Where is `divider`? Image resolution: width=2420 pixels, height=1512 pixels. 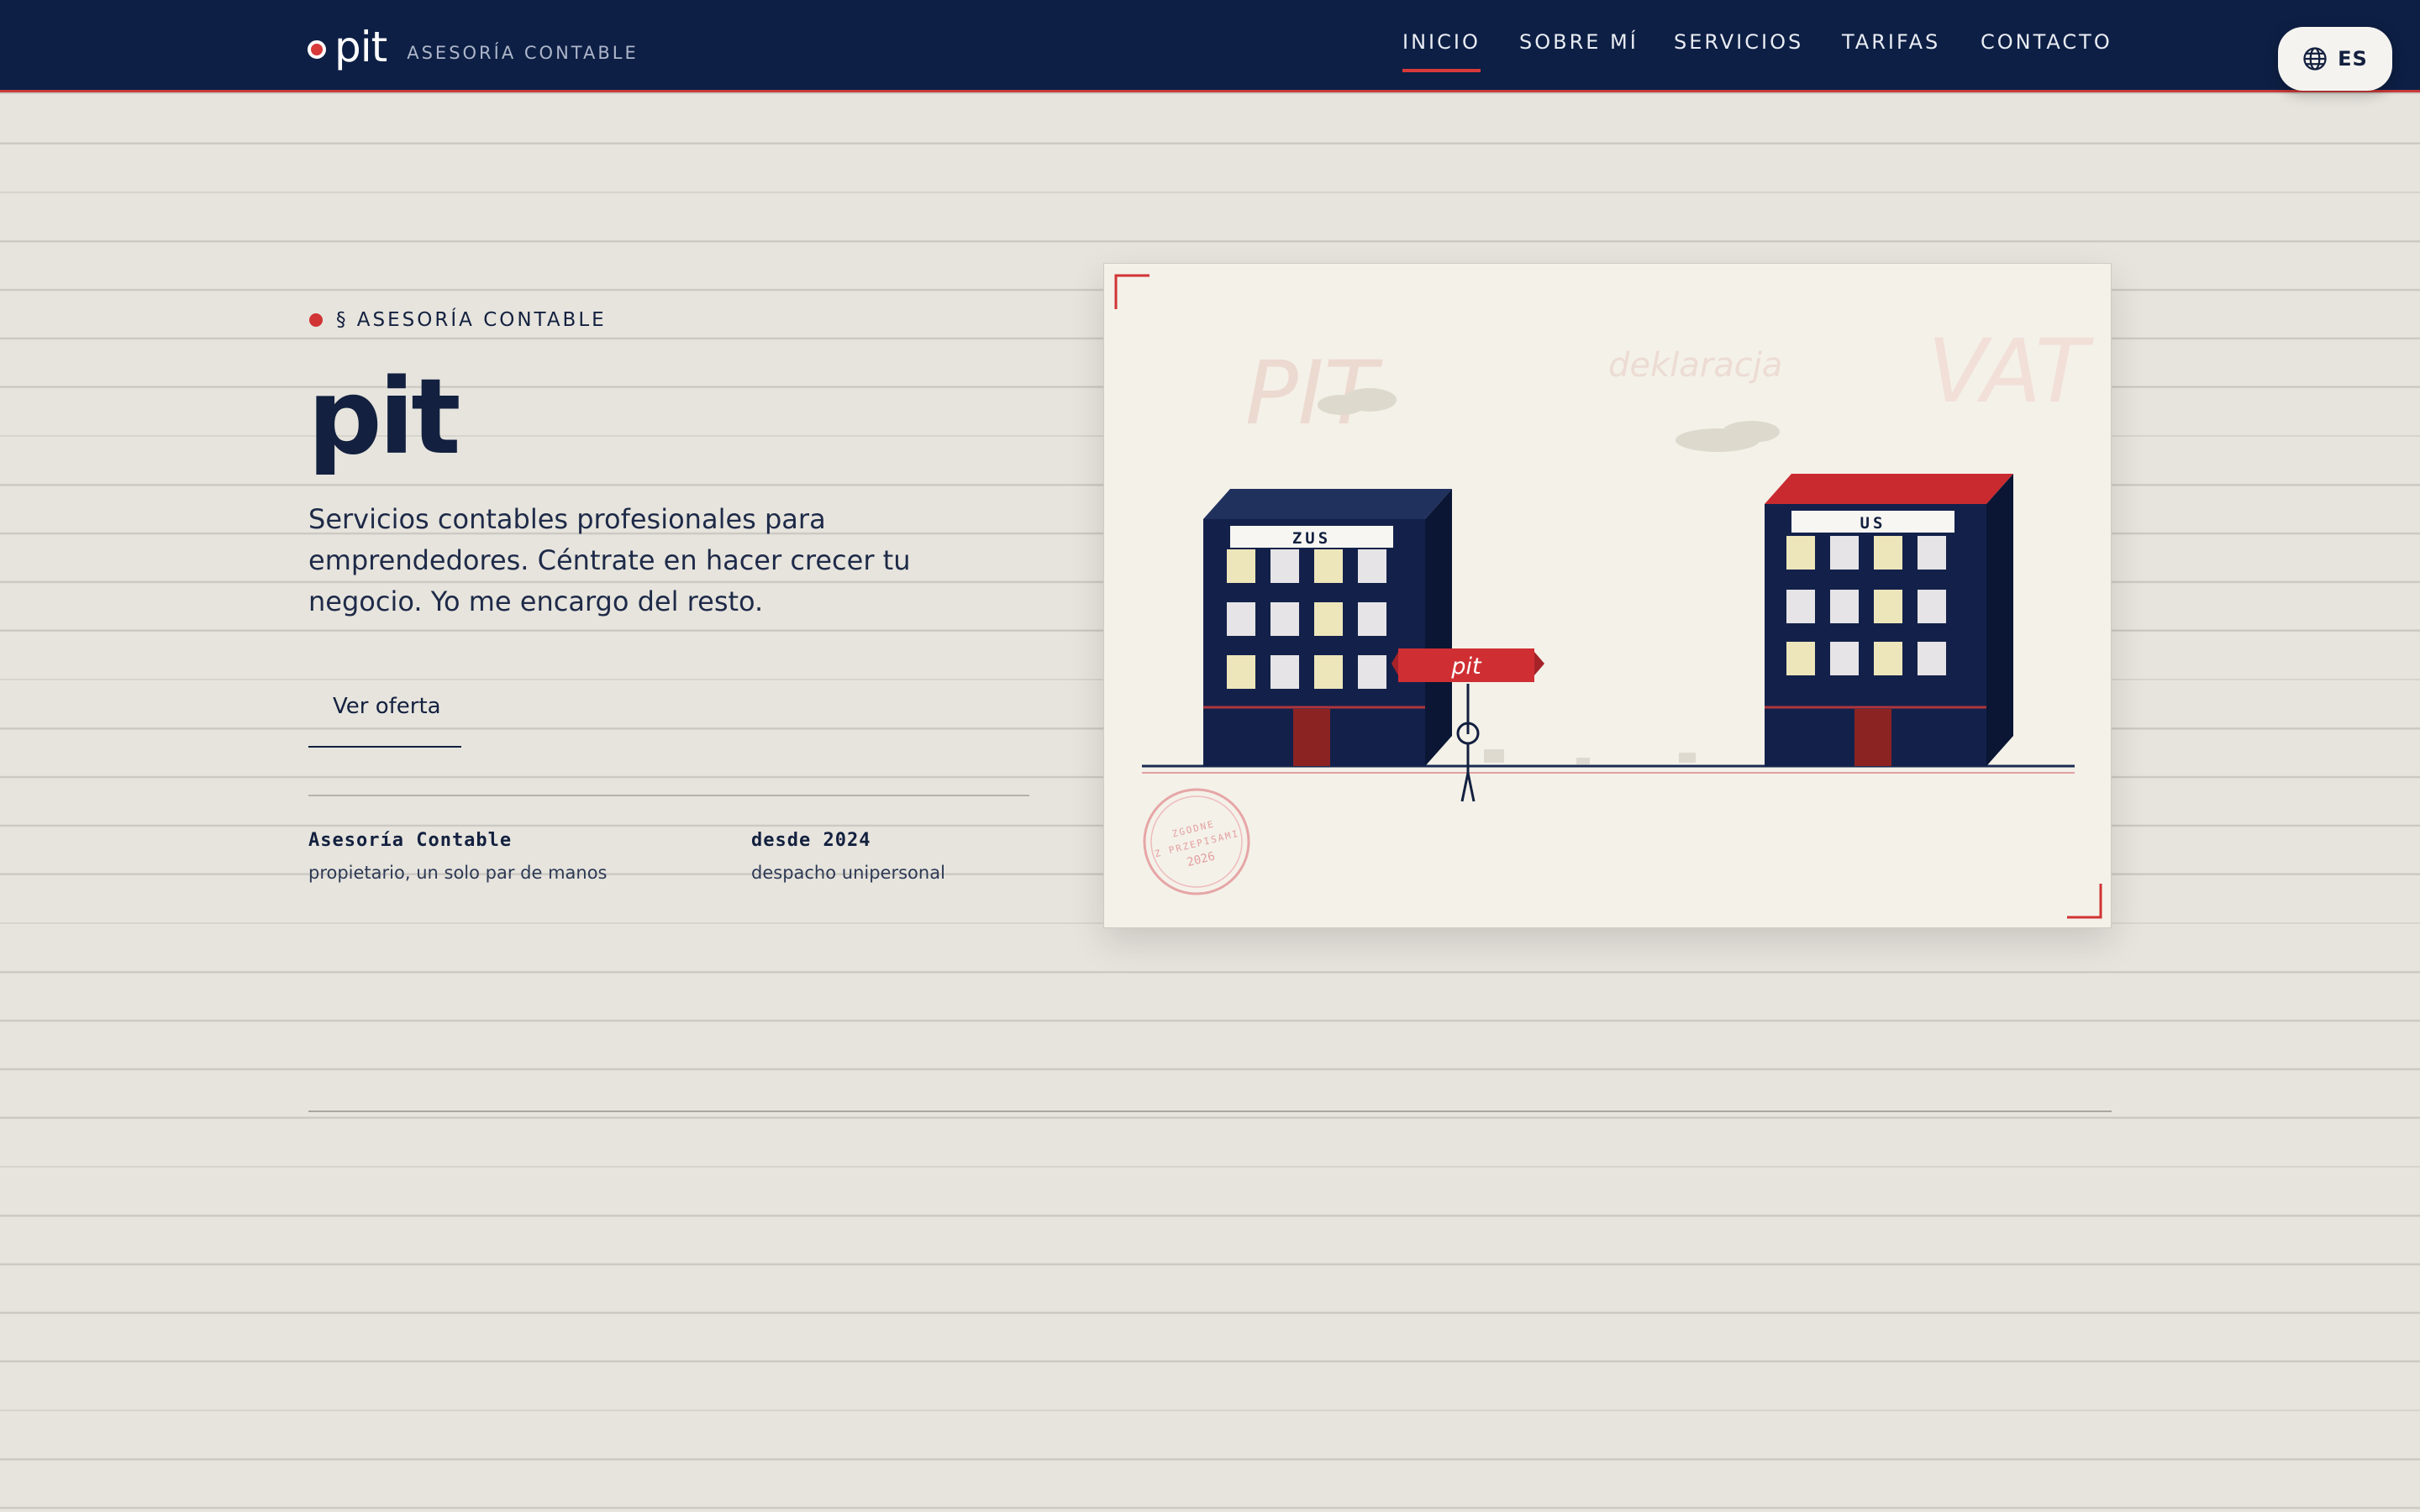
divider is located at coordinates (668, 795).